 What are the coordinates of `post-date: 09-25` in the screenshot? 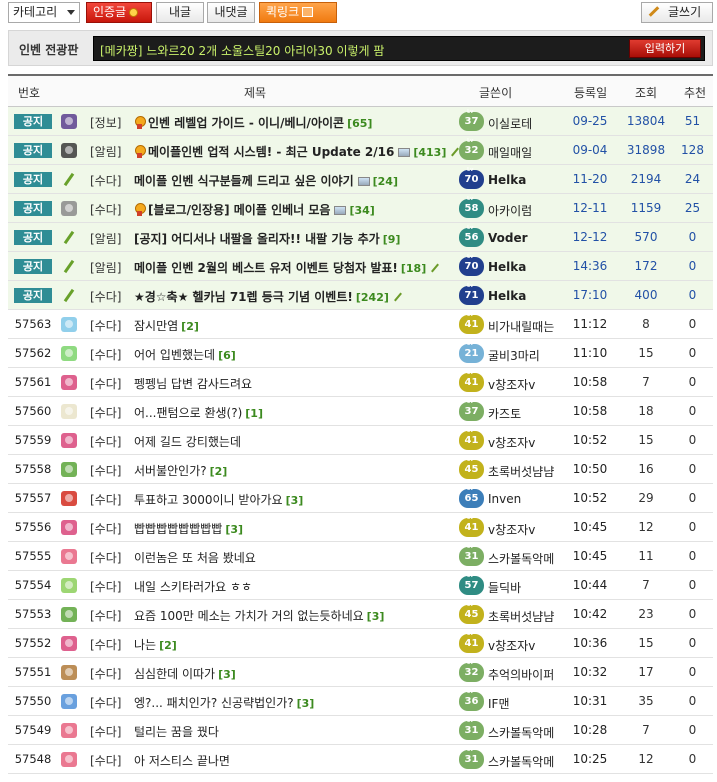 It's located at (590, 121).